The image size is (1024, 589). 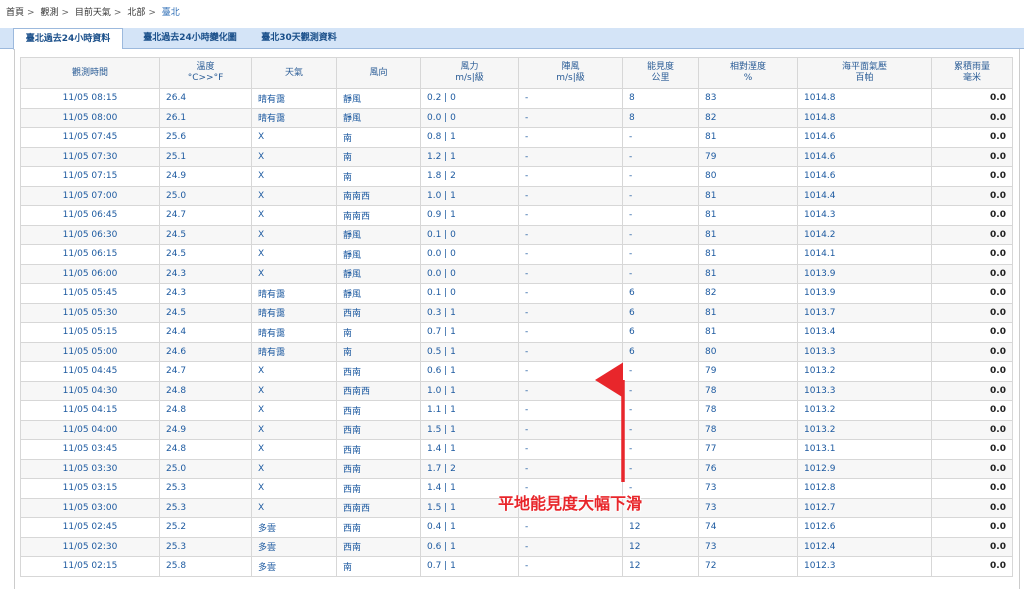 I want to click on humidity-cell: 79, so click(x=748, y=156).